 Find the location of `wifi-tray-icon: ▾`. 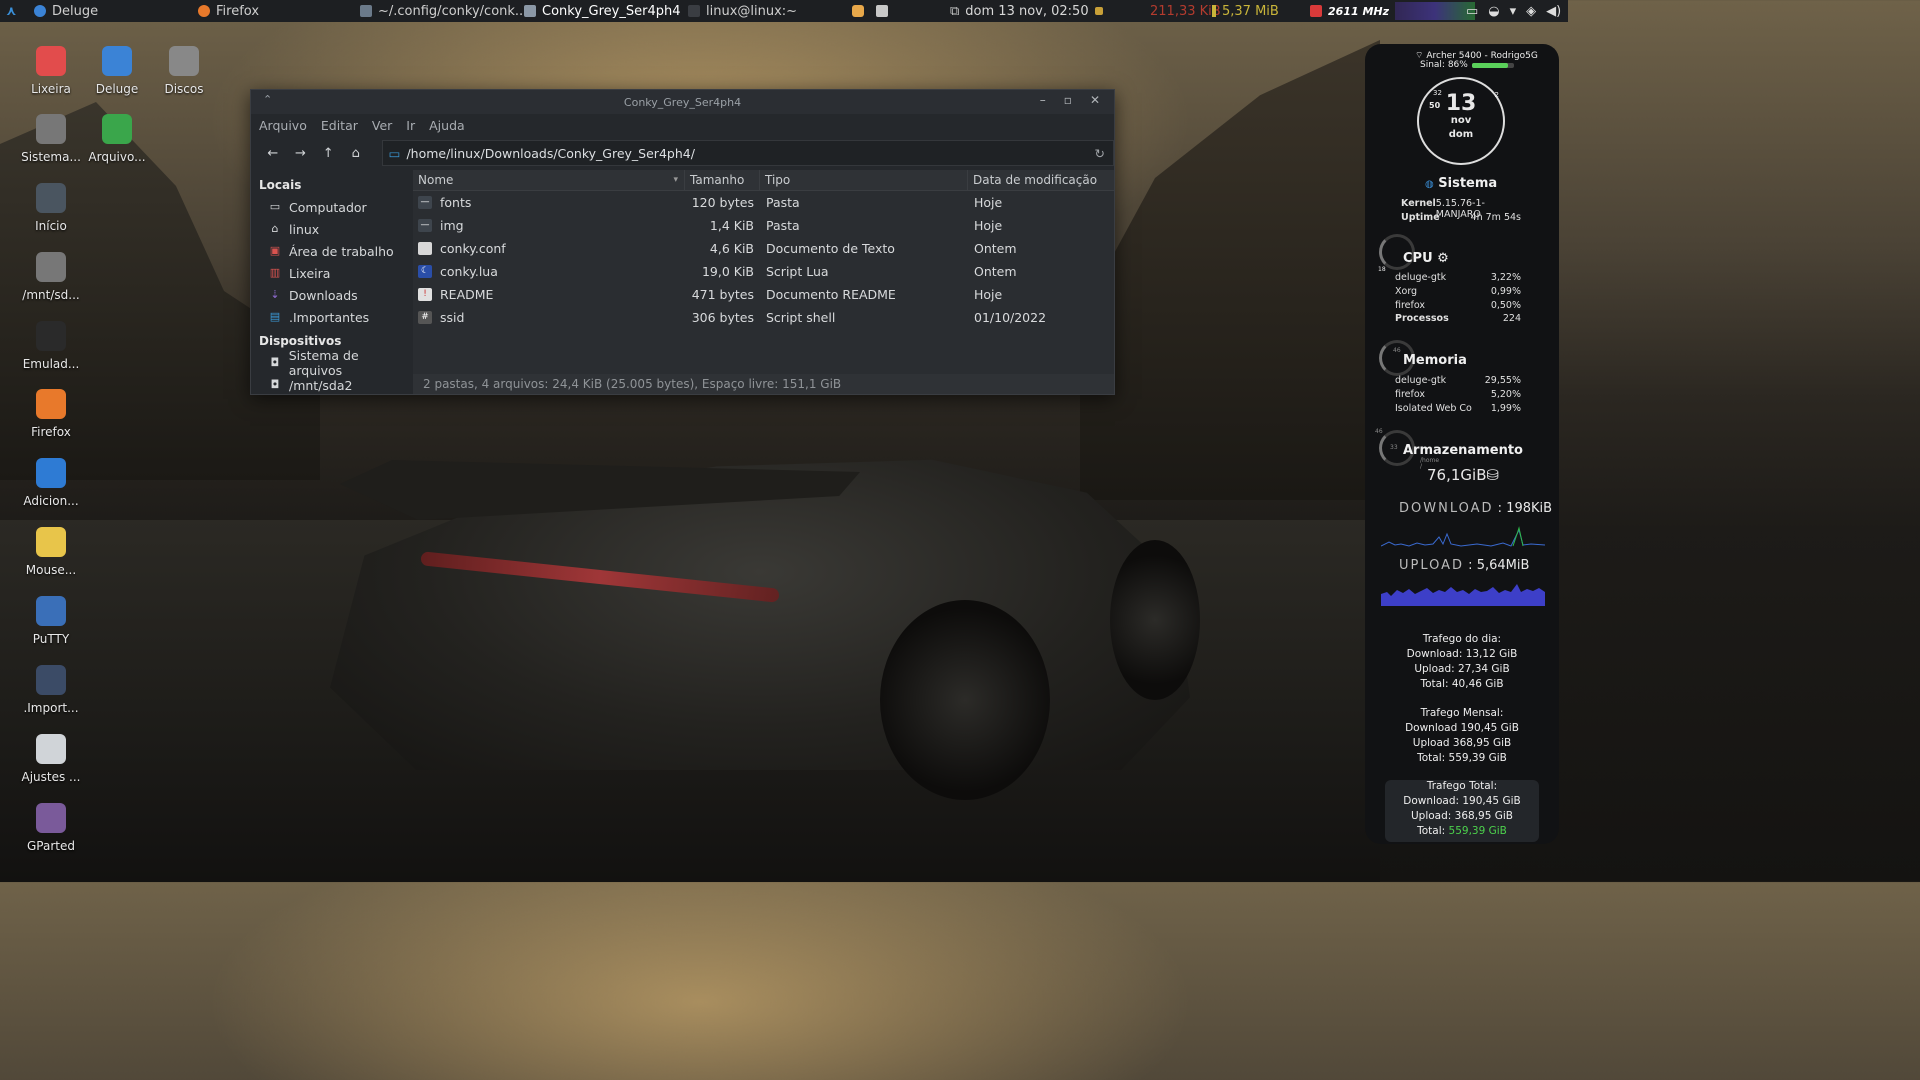

wifi-tray-icon: ▾ is located at coordinates (1513, 11).